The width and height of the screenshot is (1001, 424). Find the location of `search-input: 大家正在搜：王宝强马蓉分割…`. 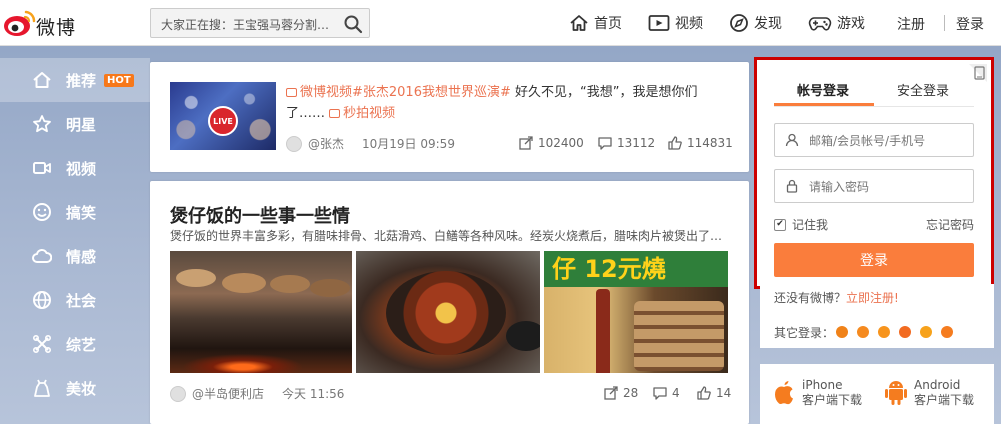

search-input: 大家正在搜：王宝强马蓉分割… is located at coordinates (248, 24).